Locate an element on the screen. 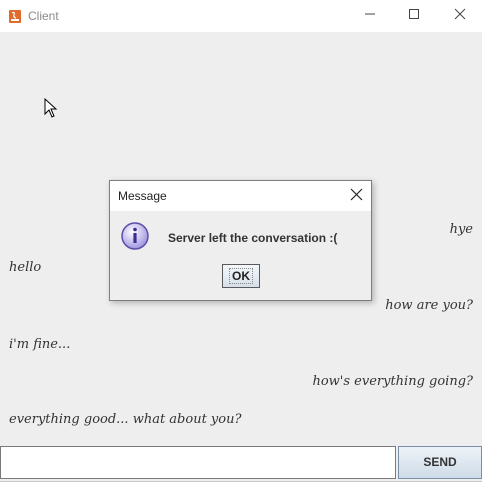  window-title: Client is located at coordinates (43, 16).